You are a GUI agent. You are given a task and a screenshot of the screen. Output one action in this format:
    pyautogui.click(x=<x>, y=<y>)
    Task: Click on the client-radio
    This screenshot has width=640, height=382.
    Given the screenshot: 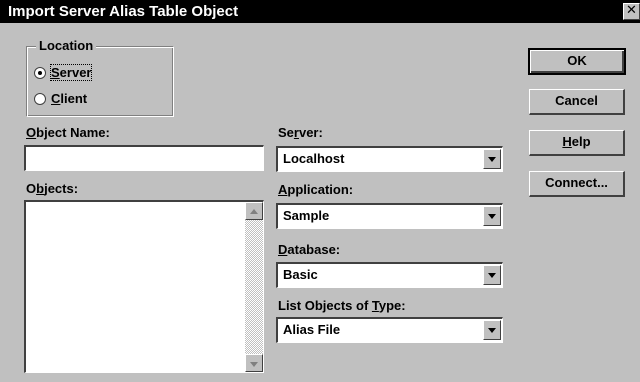 What is the action you would take?
    pyautogui.click(x=40, y=99)
    